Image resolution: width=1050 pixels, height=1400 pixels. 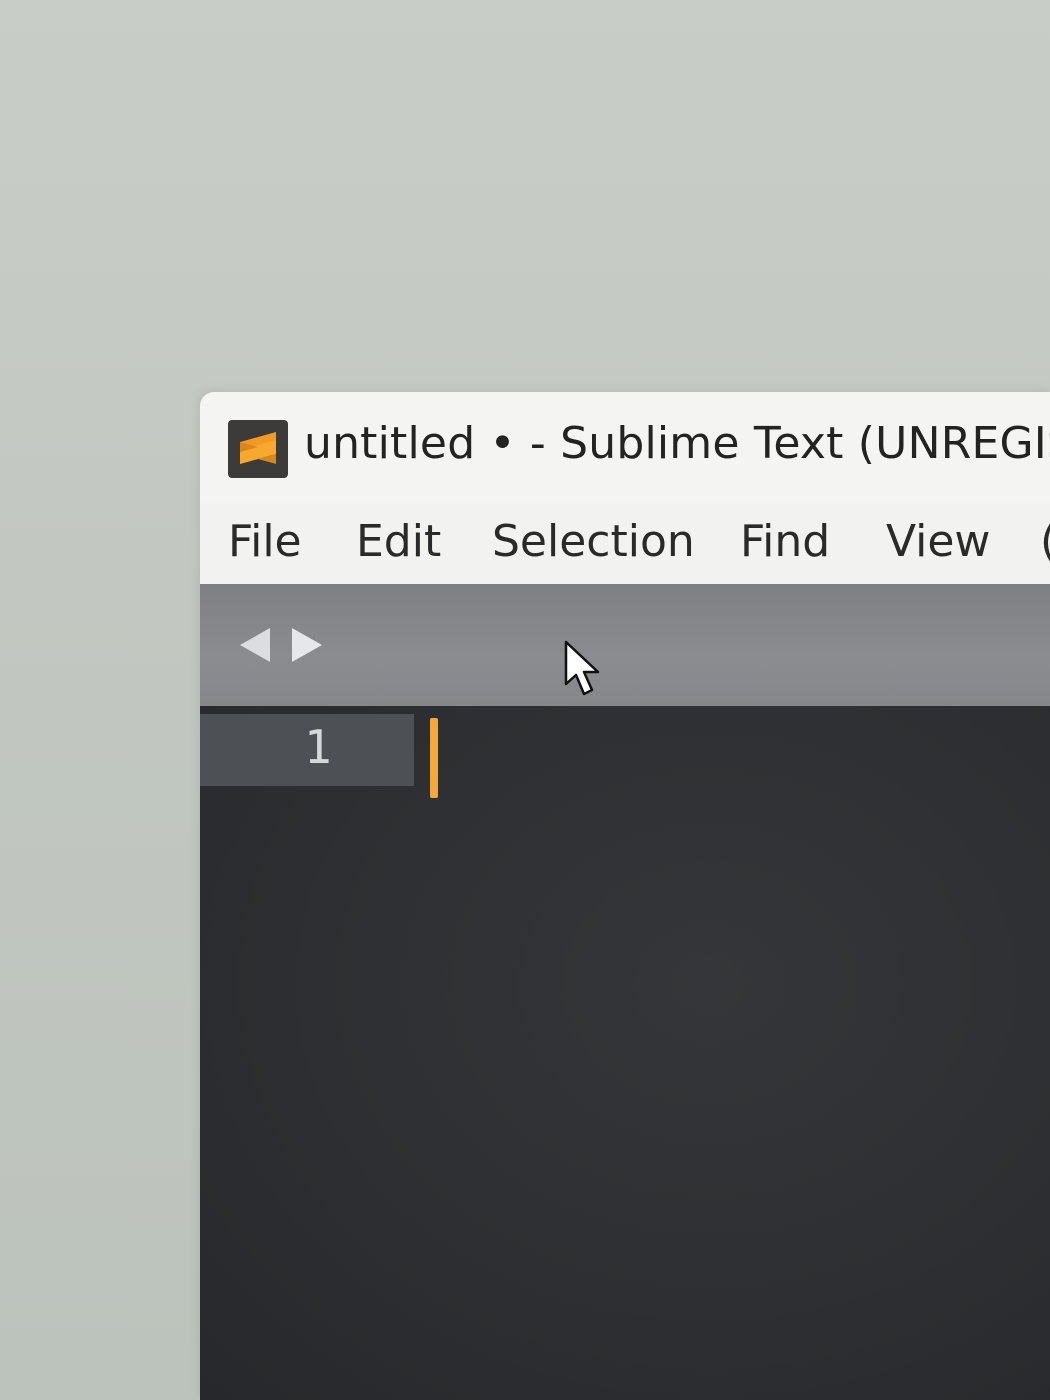 What do you see at coordinates (318, 747) in the screenshot?
I see `line-number: 1` at bounding box center [318, 747].